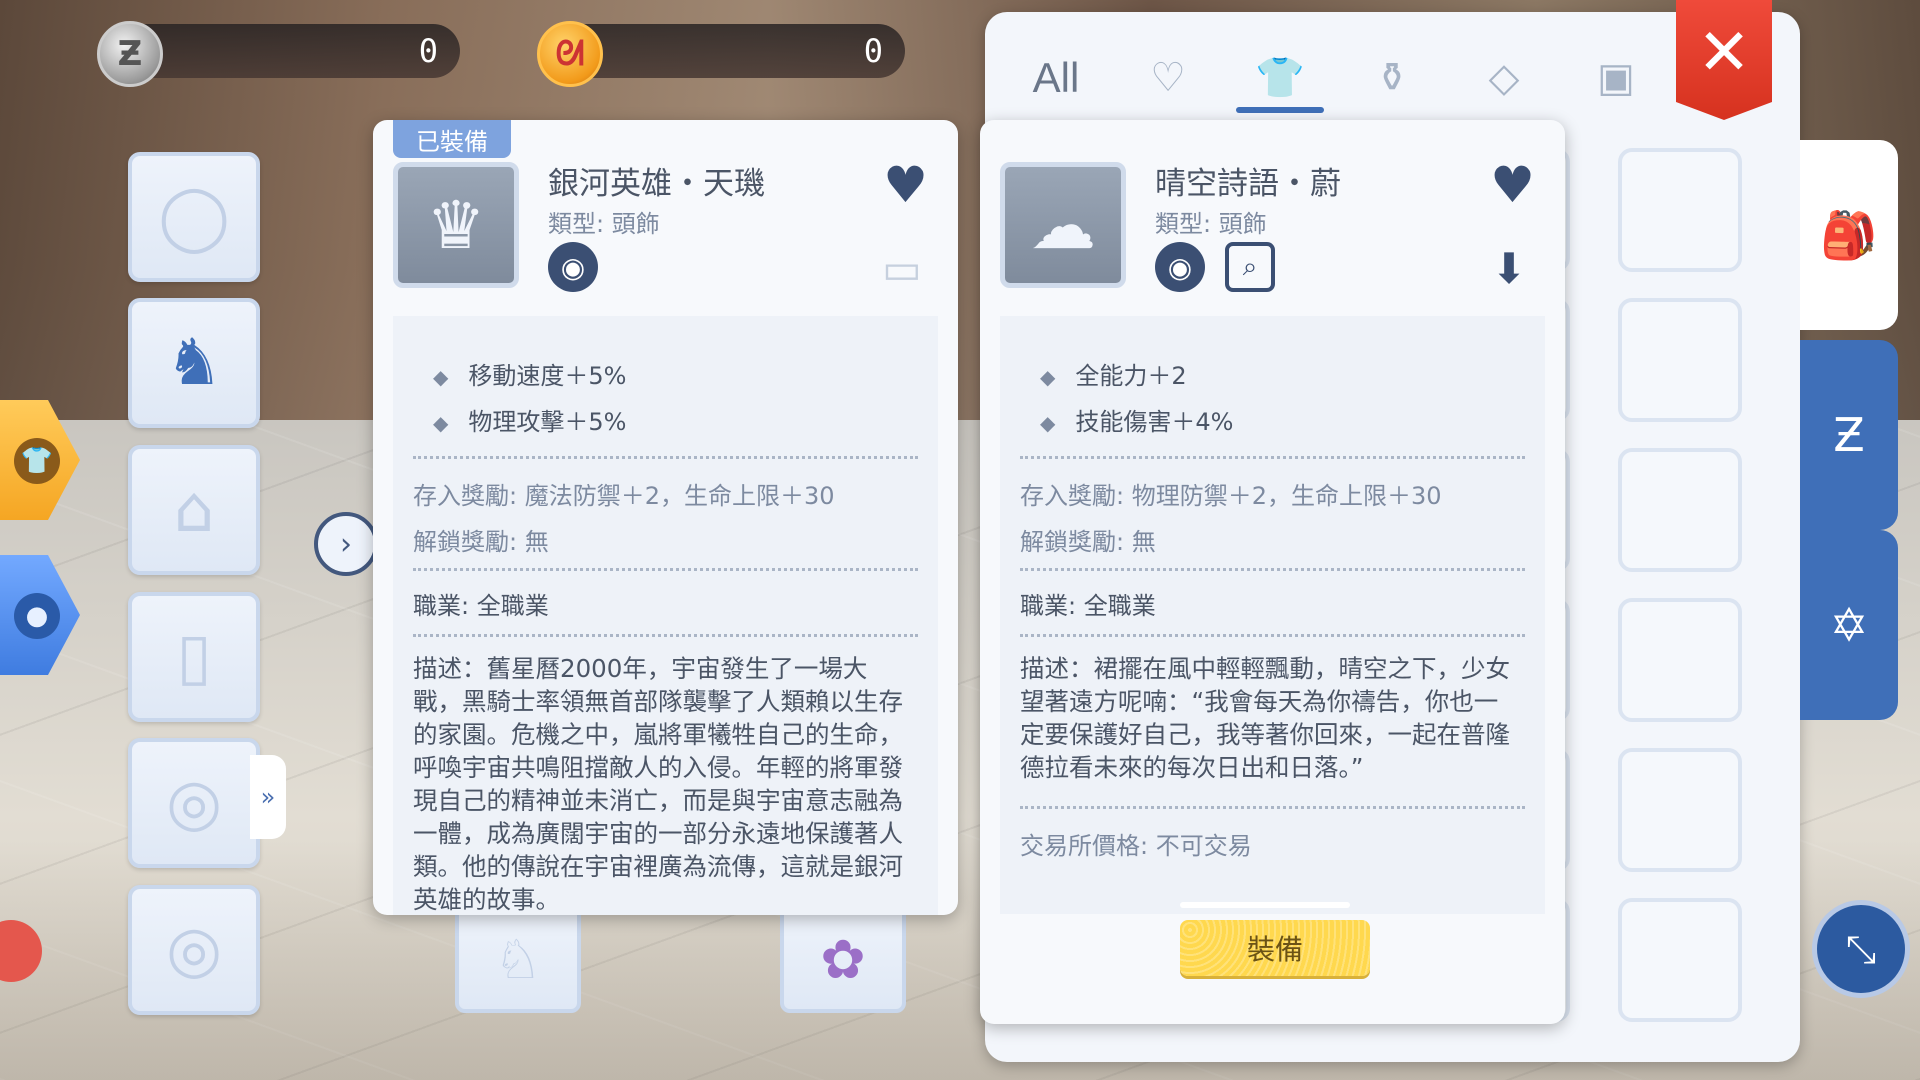 Image resolution: width=1920 pixels, height=1080 pixels. I want to click on close-button: ✕, so click(1724, 60).